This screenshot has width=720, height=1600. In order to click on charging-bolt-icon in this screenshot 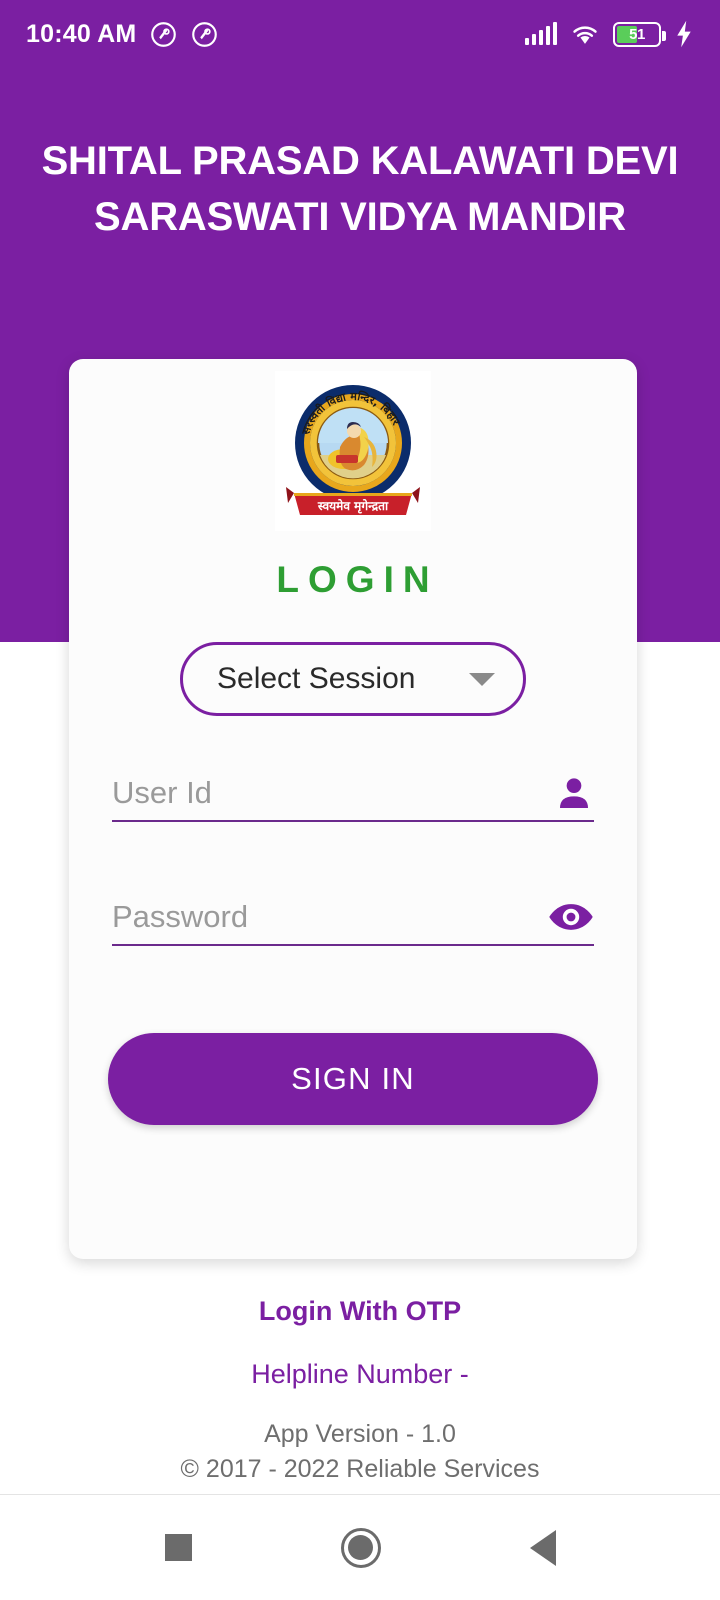, I will do `click(684, 34)`.